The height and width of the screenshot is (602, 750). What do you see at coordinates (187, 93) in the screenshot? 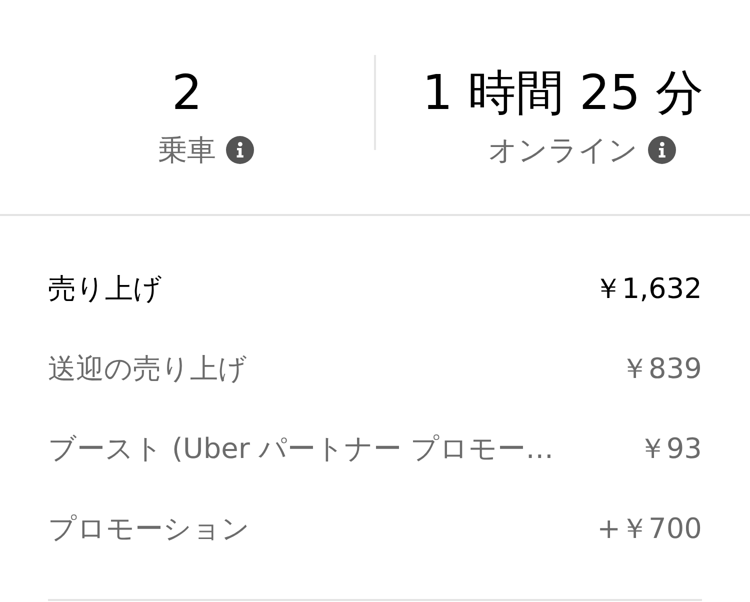
I see `stat-value: 2` at bounding box center [187, 93].